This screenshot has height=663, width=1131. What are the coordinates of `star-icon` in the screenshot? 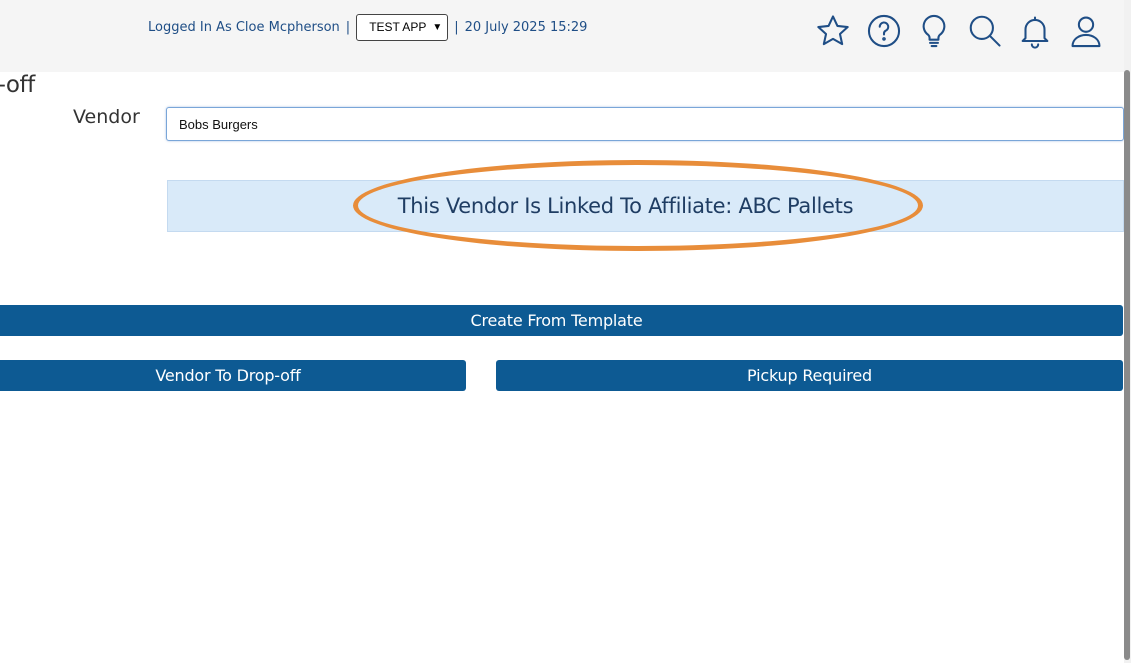 It's located at (833, 31).